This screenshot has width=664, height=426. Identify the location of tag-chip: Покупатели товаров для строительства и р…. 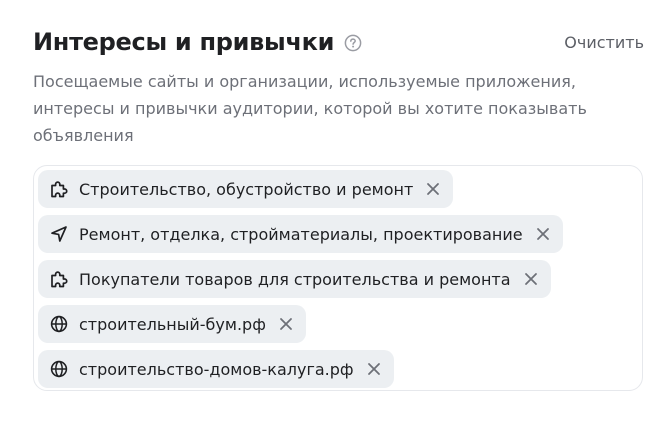
(294, 279).